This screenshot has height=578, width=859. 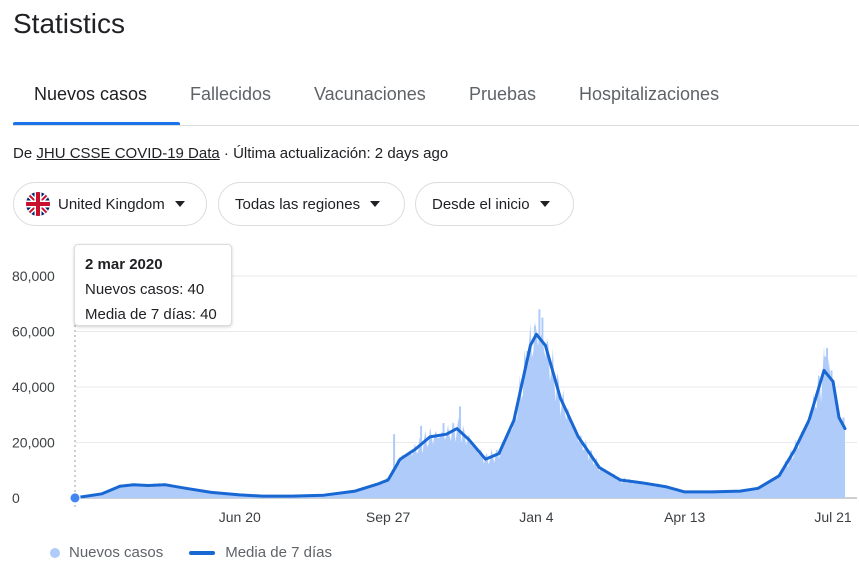 I want to click on tab-vacunaciones: Vacunaciones, so click(x=370, y=94).